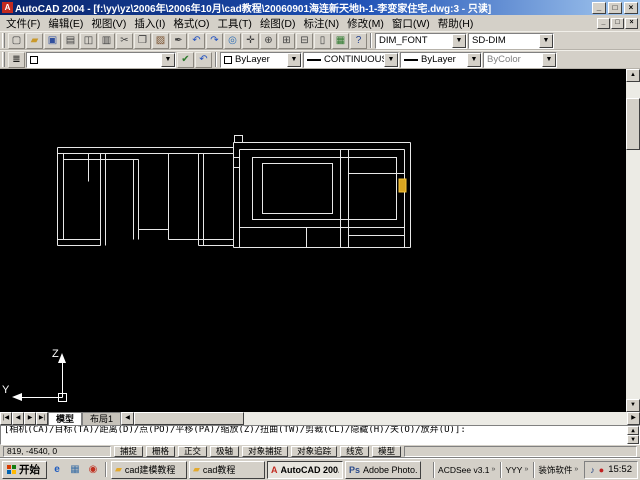 The height and width of the screenshot is (480, 640). I want to click on vertical-scroll-track, so click(633, 240).